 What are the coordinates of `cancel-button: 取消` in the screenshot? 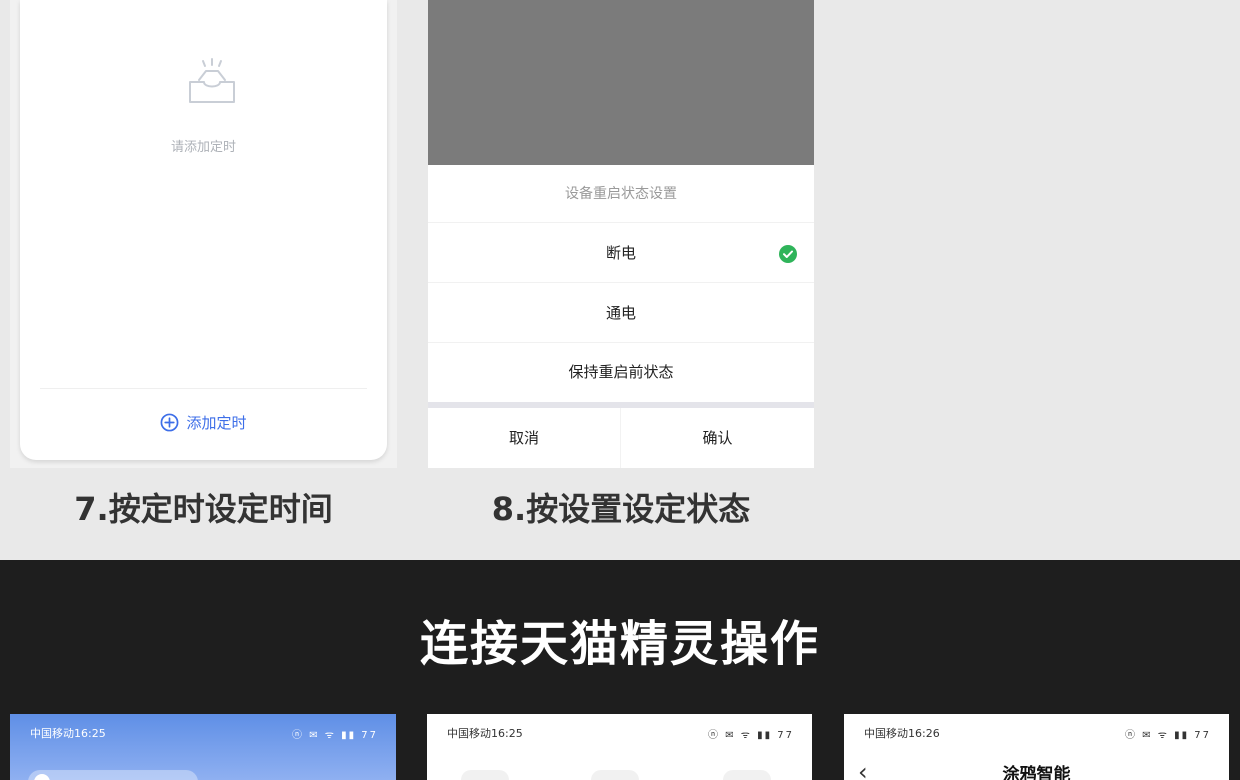 It's located at (524, 438).